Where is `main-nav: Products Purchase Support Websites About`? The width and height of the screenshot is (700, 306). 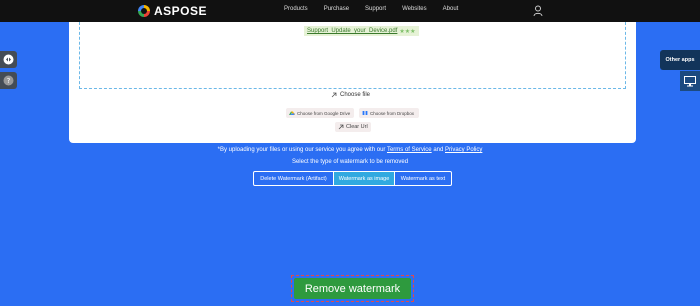 main-nav: Products Purchase Support Websites About is located at coordinates (379, 9).